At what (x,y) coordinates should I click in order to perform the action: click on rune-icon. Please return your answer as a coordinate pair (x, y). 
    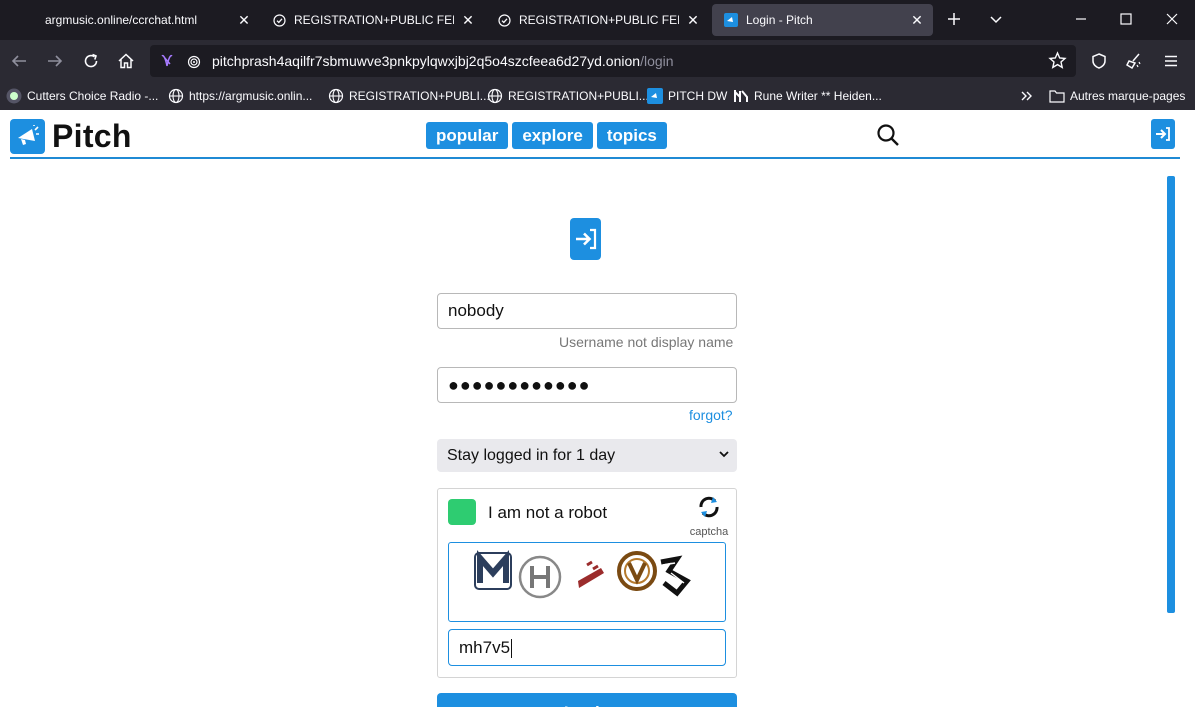
    Looking at the image, I should click on (741, 96).